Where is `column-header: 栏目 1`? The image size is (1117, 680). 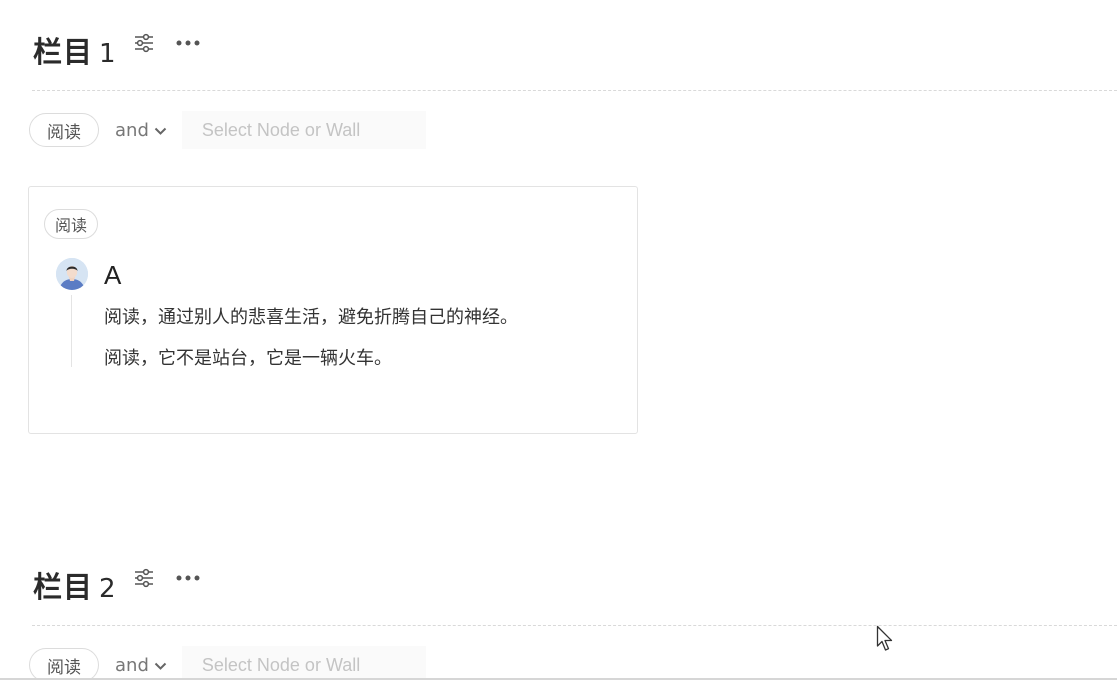 column-header: 栏目 1 is located at coordinates (116, 50).